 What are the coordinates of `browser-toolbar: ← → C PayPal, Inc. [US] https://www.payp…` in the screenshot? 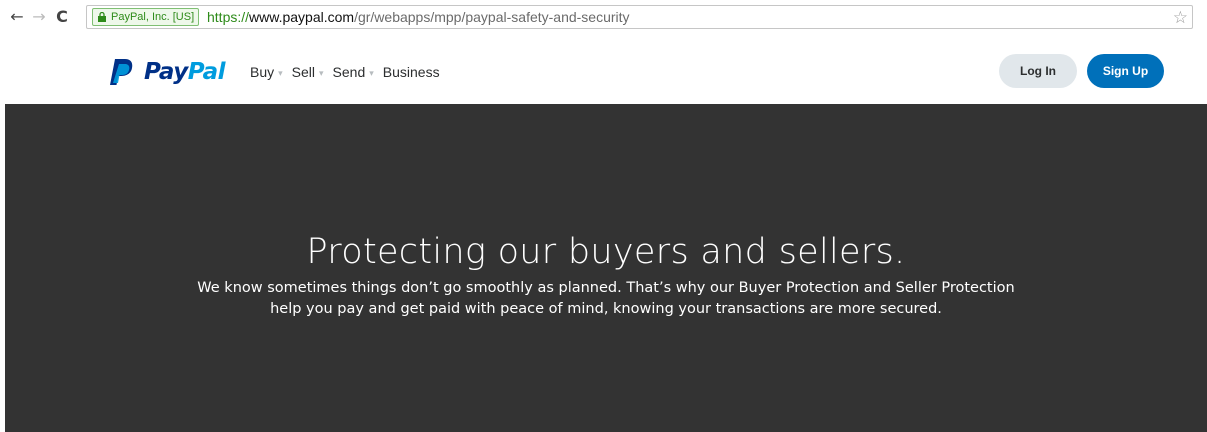 It's located at (603, 18).